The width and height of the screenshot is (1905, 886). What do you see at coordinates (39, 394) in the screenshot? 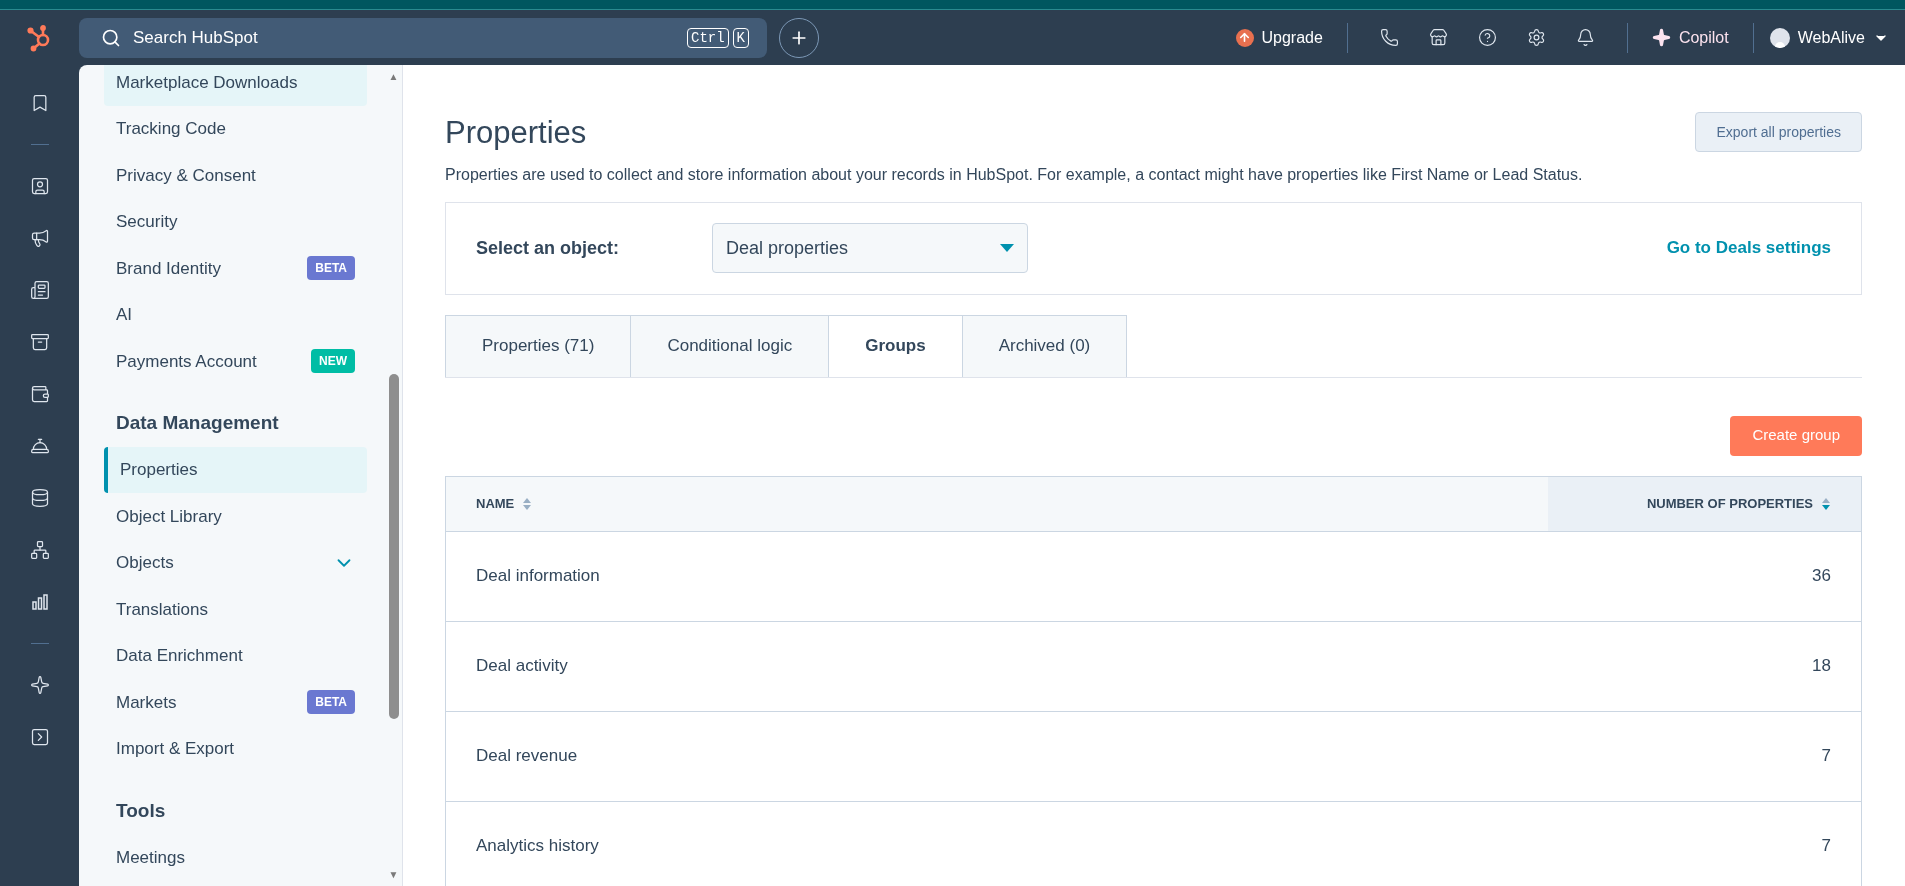
I see `wallet-icon` at bounding box center [39, 394].